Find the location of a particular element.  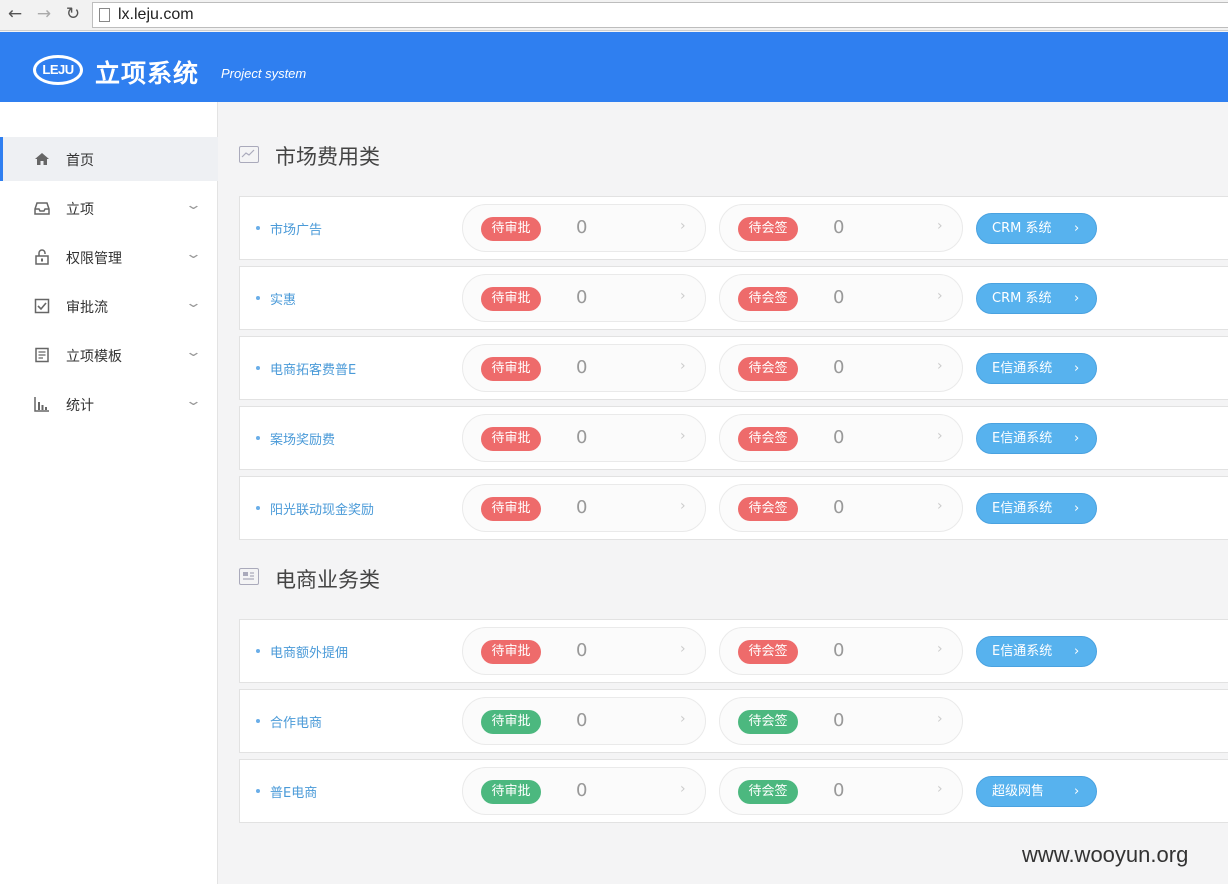

system-link-button: 超级网售 › is located at coordinates (1036, 791).